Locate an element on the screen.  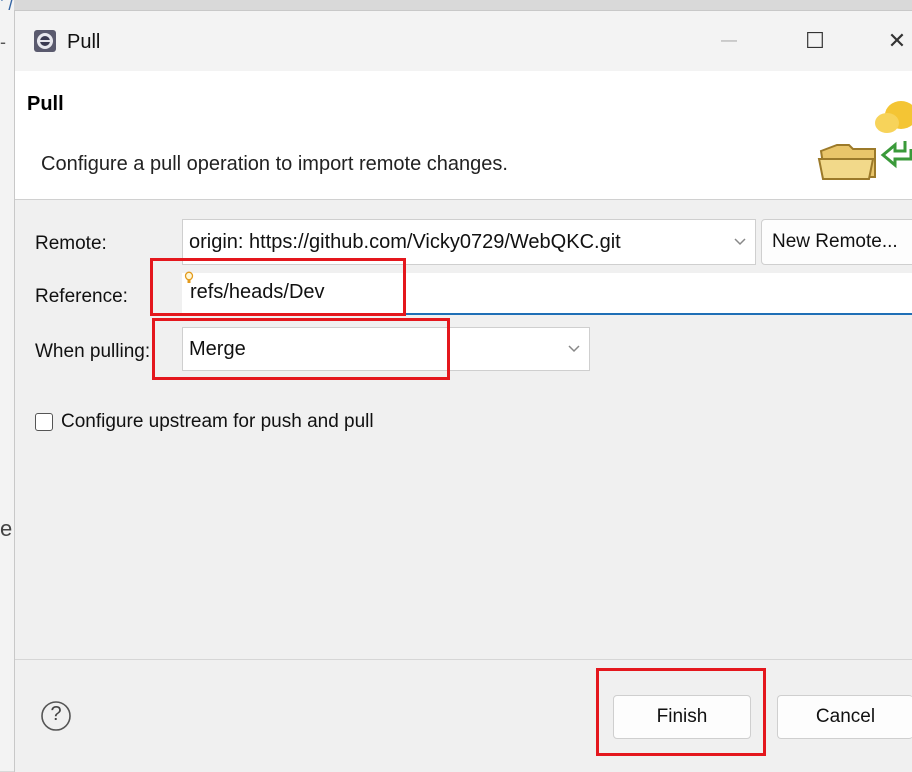
close-button: ✕ is located at coordinates (889, 41).